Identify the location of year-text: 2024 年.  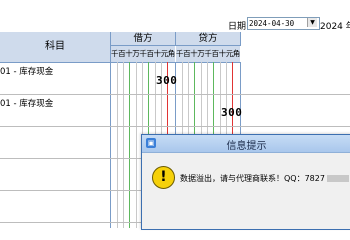
(335, 27).